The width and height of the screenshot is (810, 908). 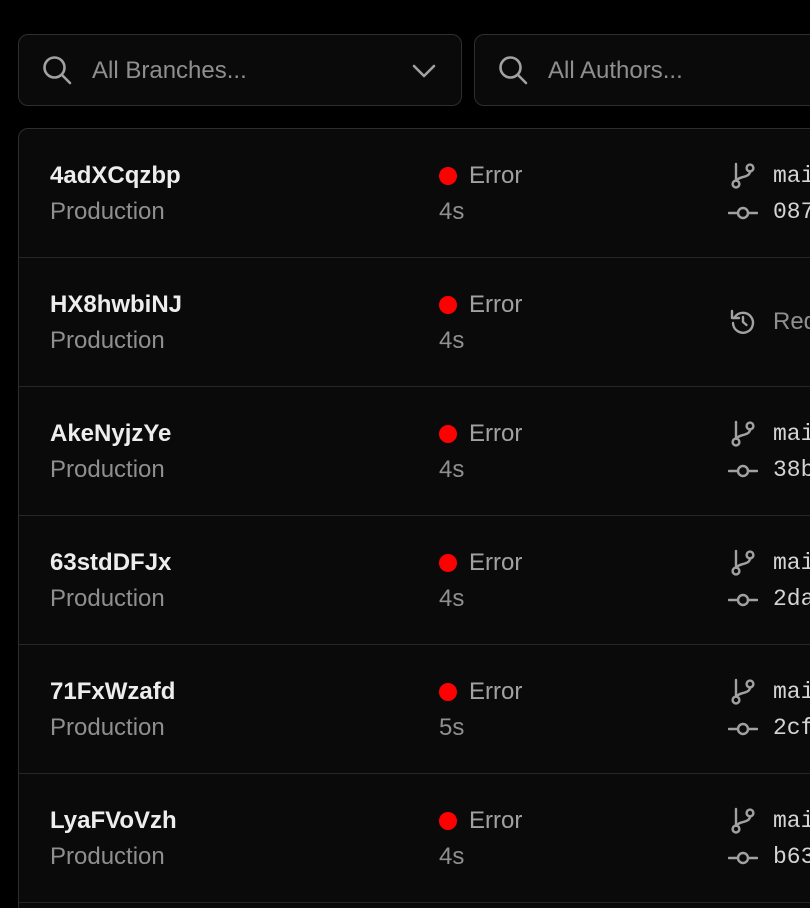 What do you see at coordinates (791, 470) in the screenshot?
I see `deployment-commit: 38b` at bounding box center [791, 470].